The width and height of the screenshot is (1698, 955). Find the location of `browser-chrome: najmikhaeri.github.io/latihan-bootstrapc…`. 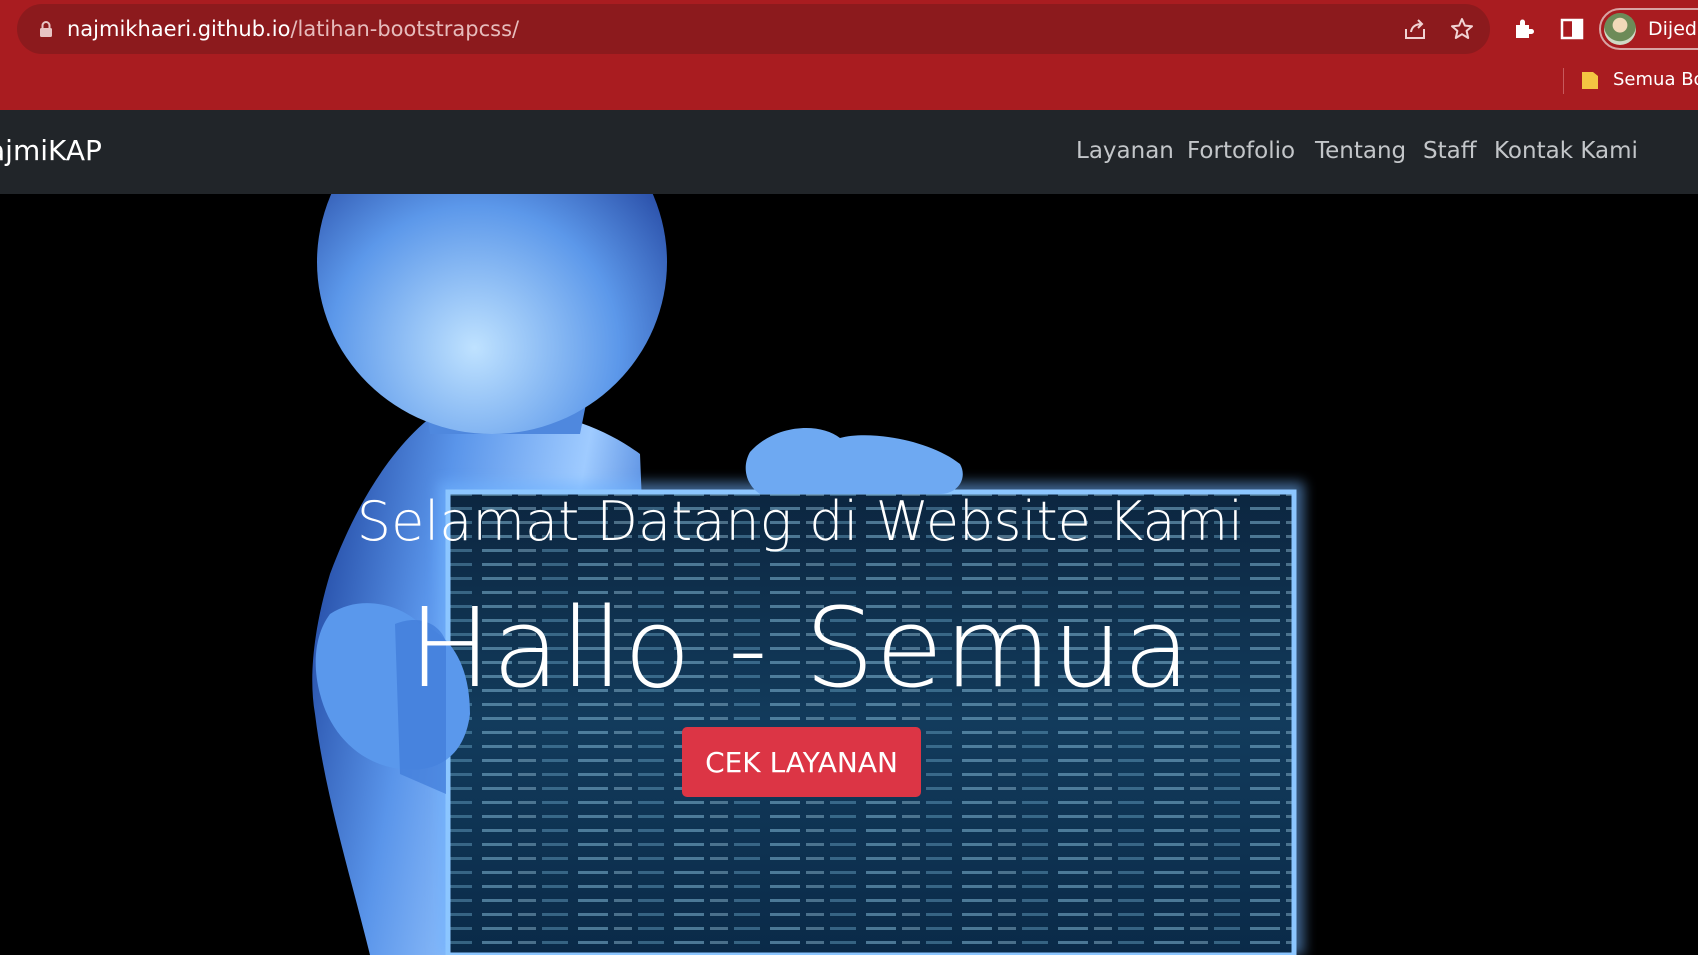

browser-chrome: najmikhaeri.github.io/latihan-bootstrapc… is located at coordinates (849, 55).